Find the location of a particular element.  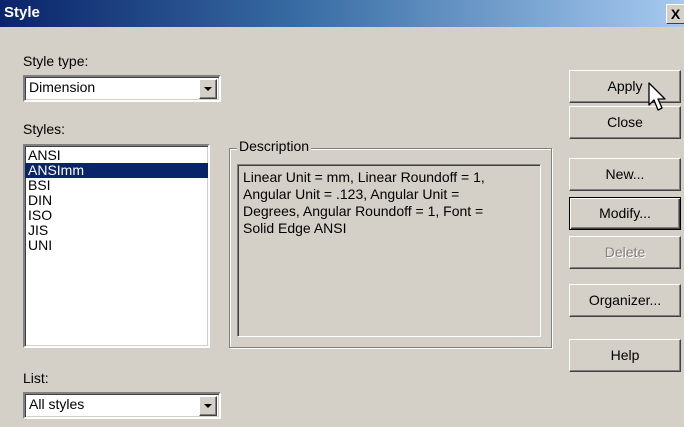

delete-button: Delete is located at coordinates (625, 252).